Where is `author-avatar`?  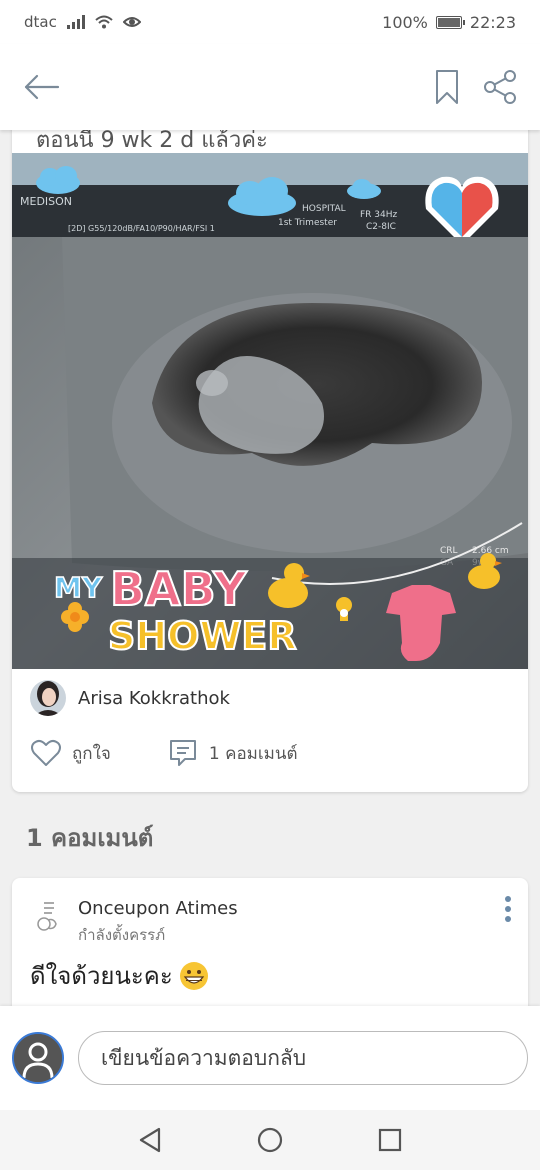 author-avatar is located at coordinates (48, 698).